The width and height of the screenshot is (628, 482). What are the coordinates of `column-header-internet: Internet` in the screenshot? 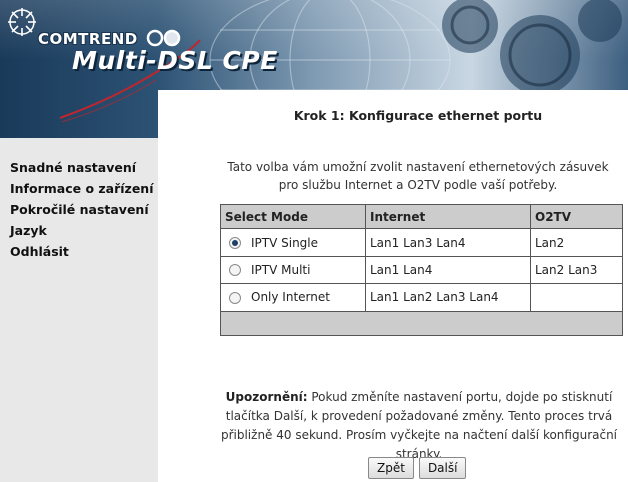 It's located at (448, 216).